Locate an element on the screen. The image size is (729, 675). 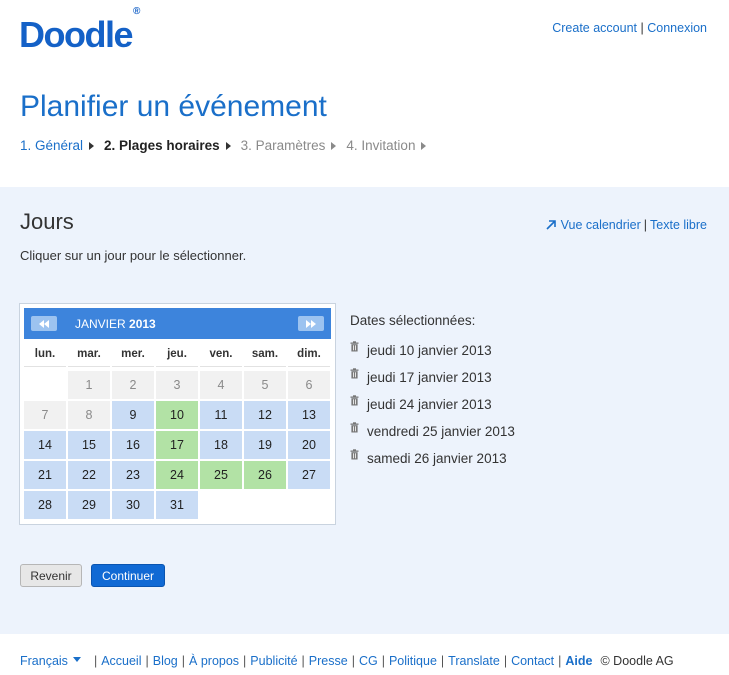
calendar-day: 10 is located at coordinates (177, 415).